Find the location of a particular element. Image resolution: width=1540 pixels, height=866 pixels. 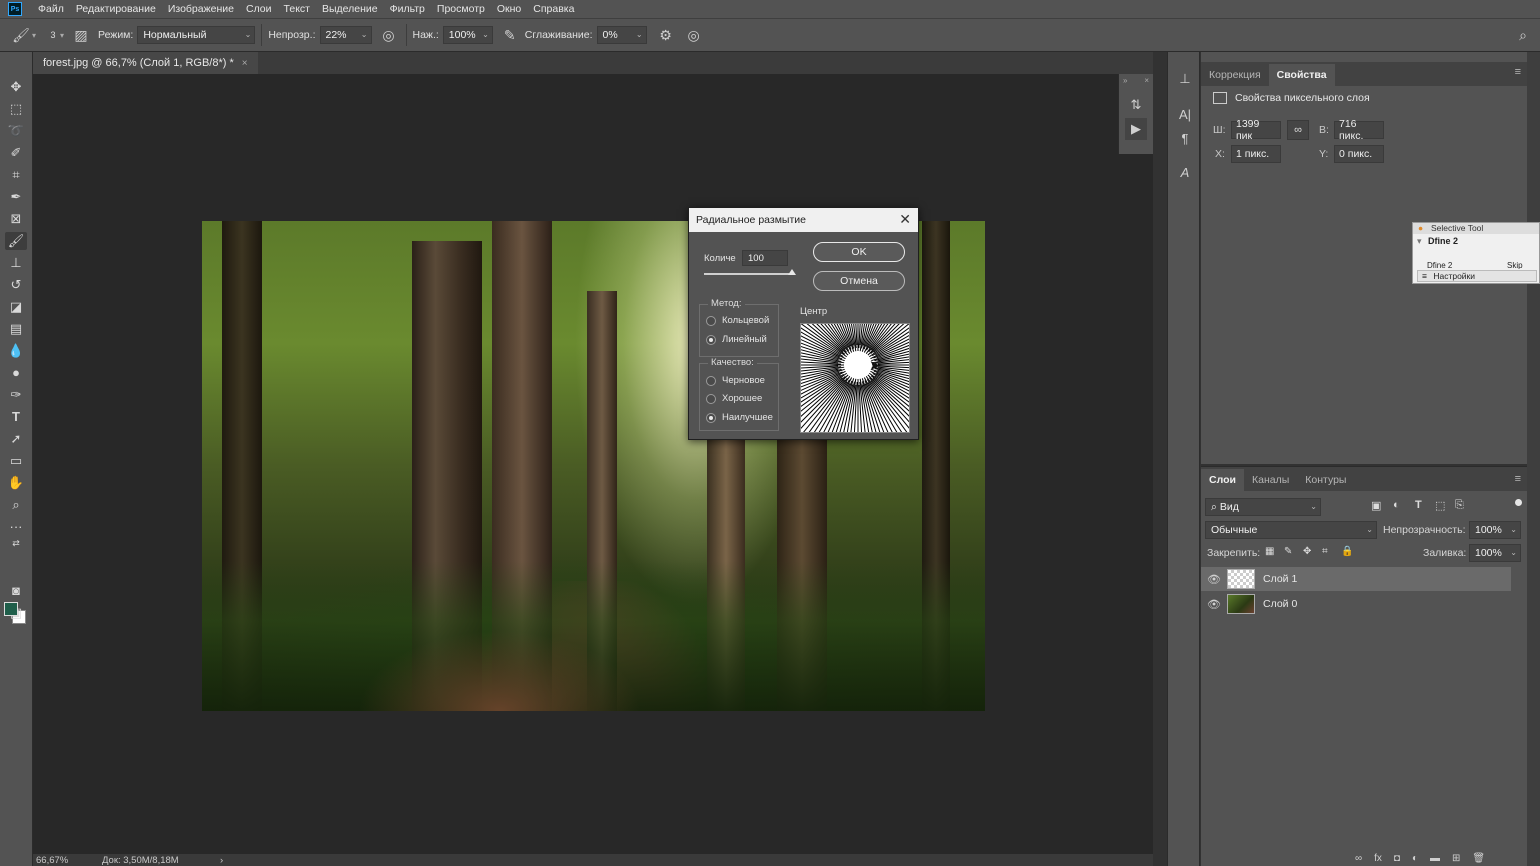

blur-center-preview: ➤ is located at coordinates (855, 378).